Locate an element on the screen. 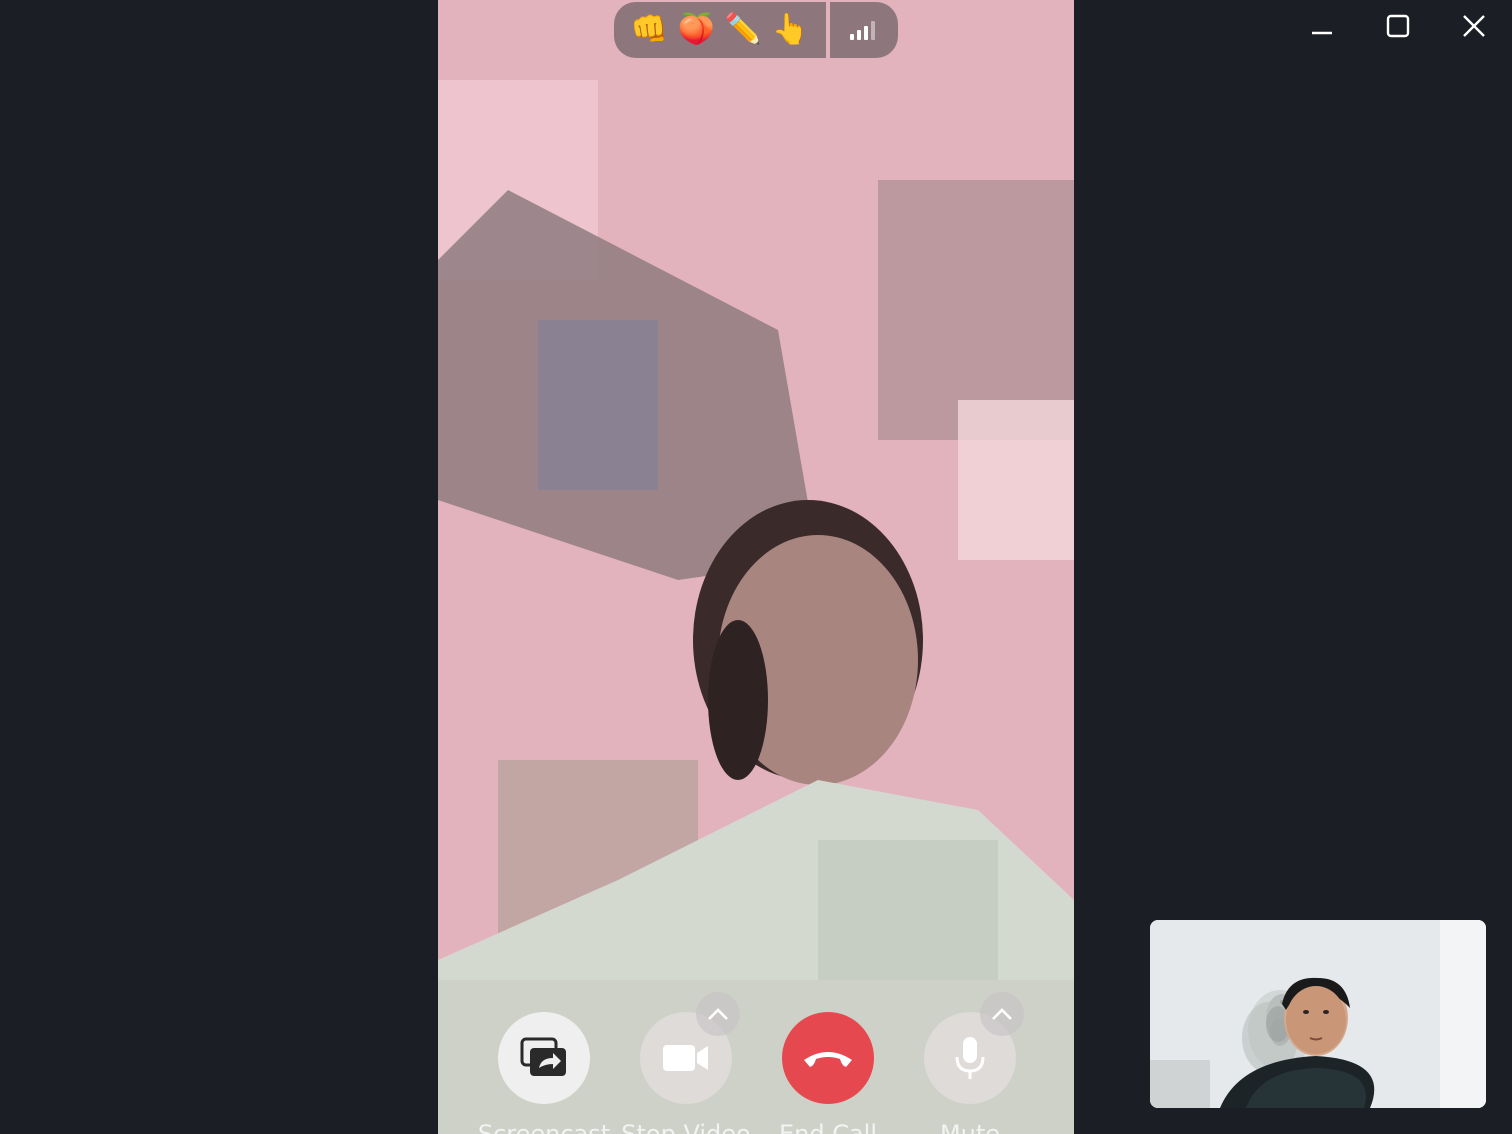  close-button is located at coordinates (1474, 26).